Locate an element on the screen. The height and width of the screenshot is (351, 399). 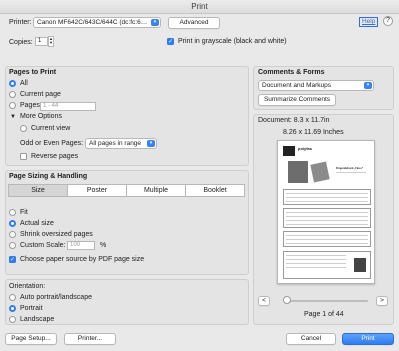
paper-size-label: 8.26 x 11.69 Inches is located at coordinates (313, 132).